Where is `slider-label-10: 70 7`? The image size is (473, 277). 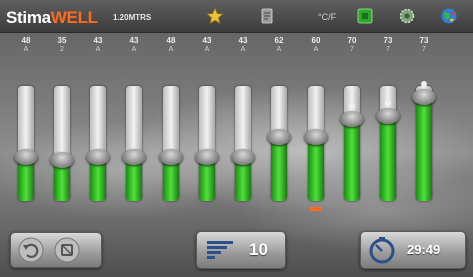
slider-label-10: 70 7 is located at coordinates (352, 45).